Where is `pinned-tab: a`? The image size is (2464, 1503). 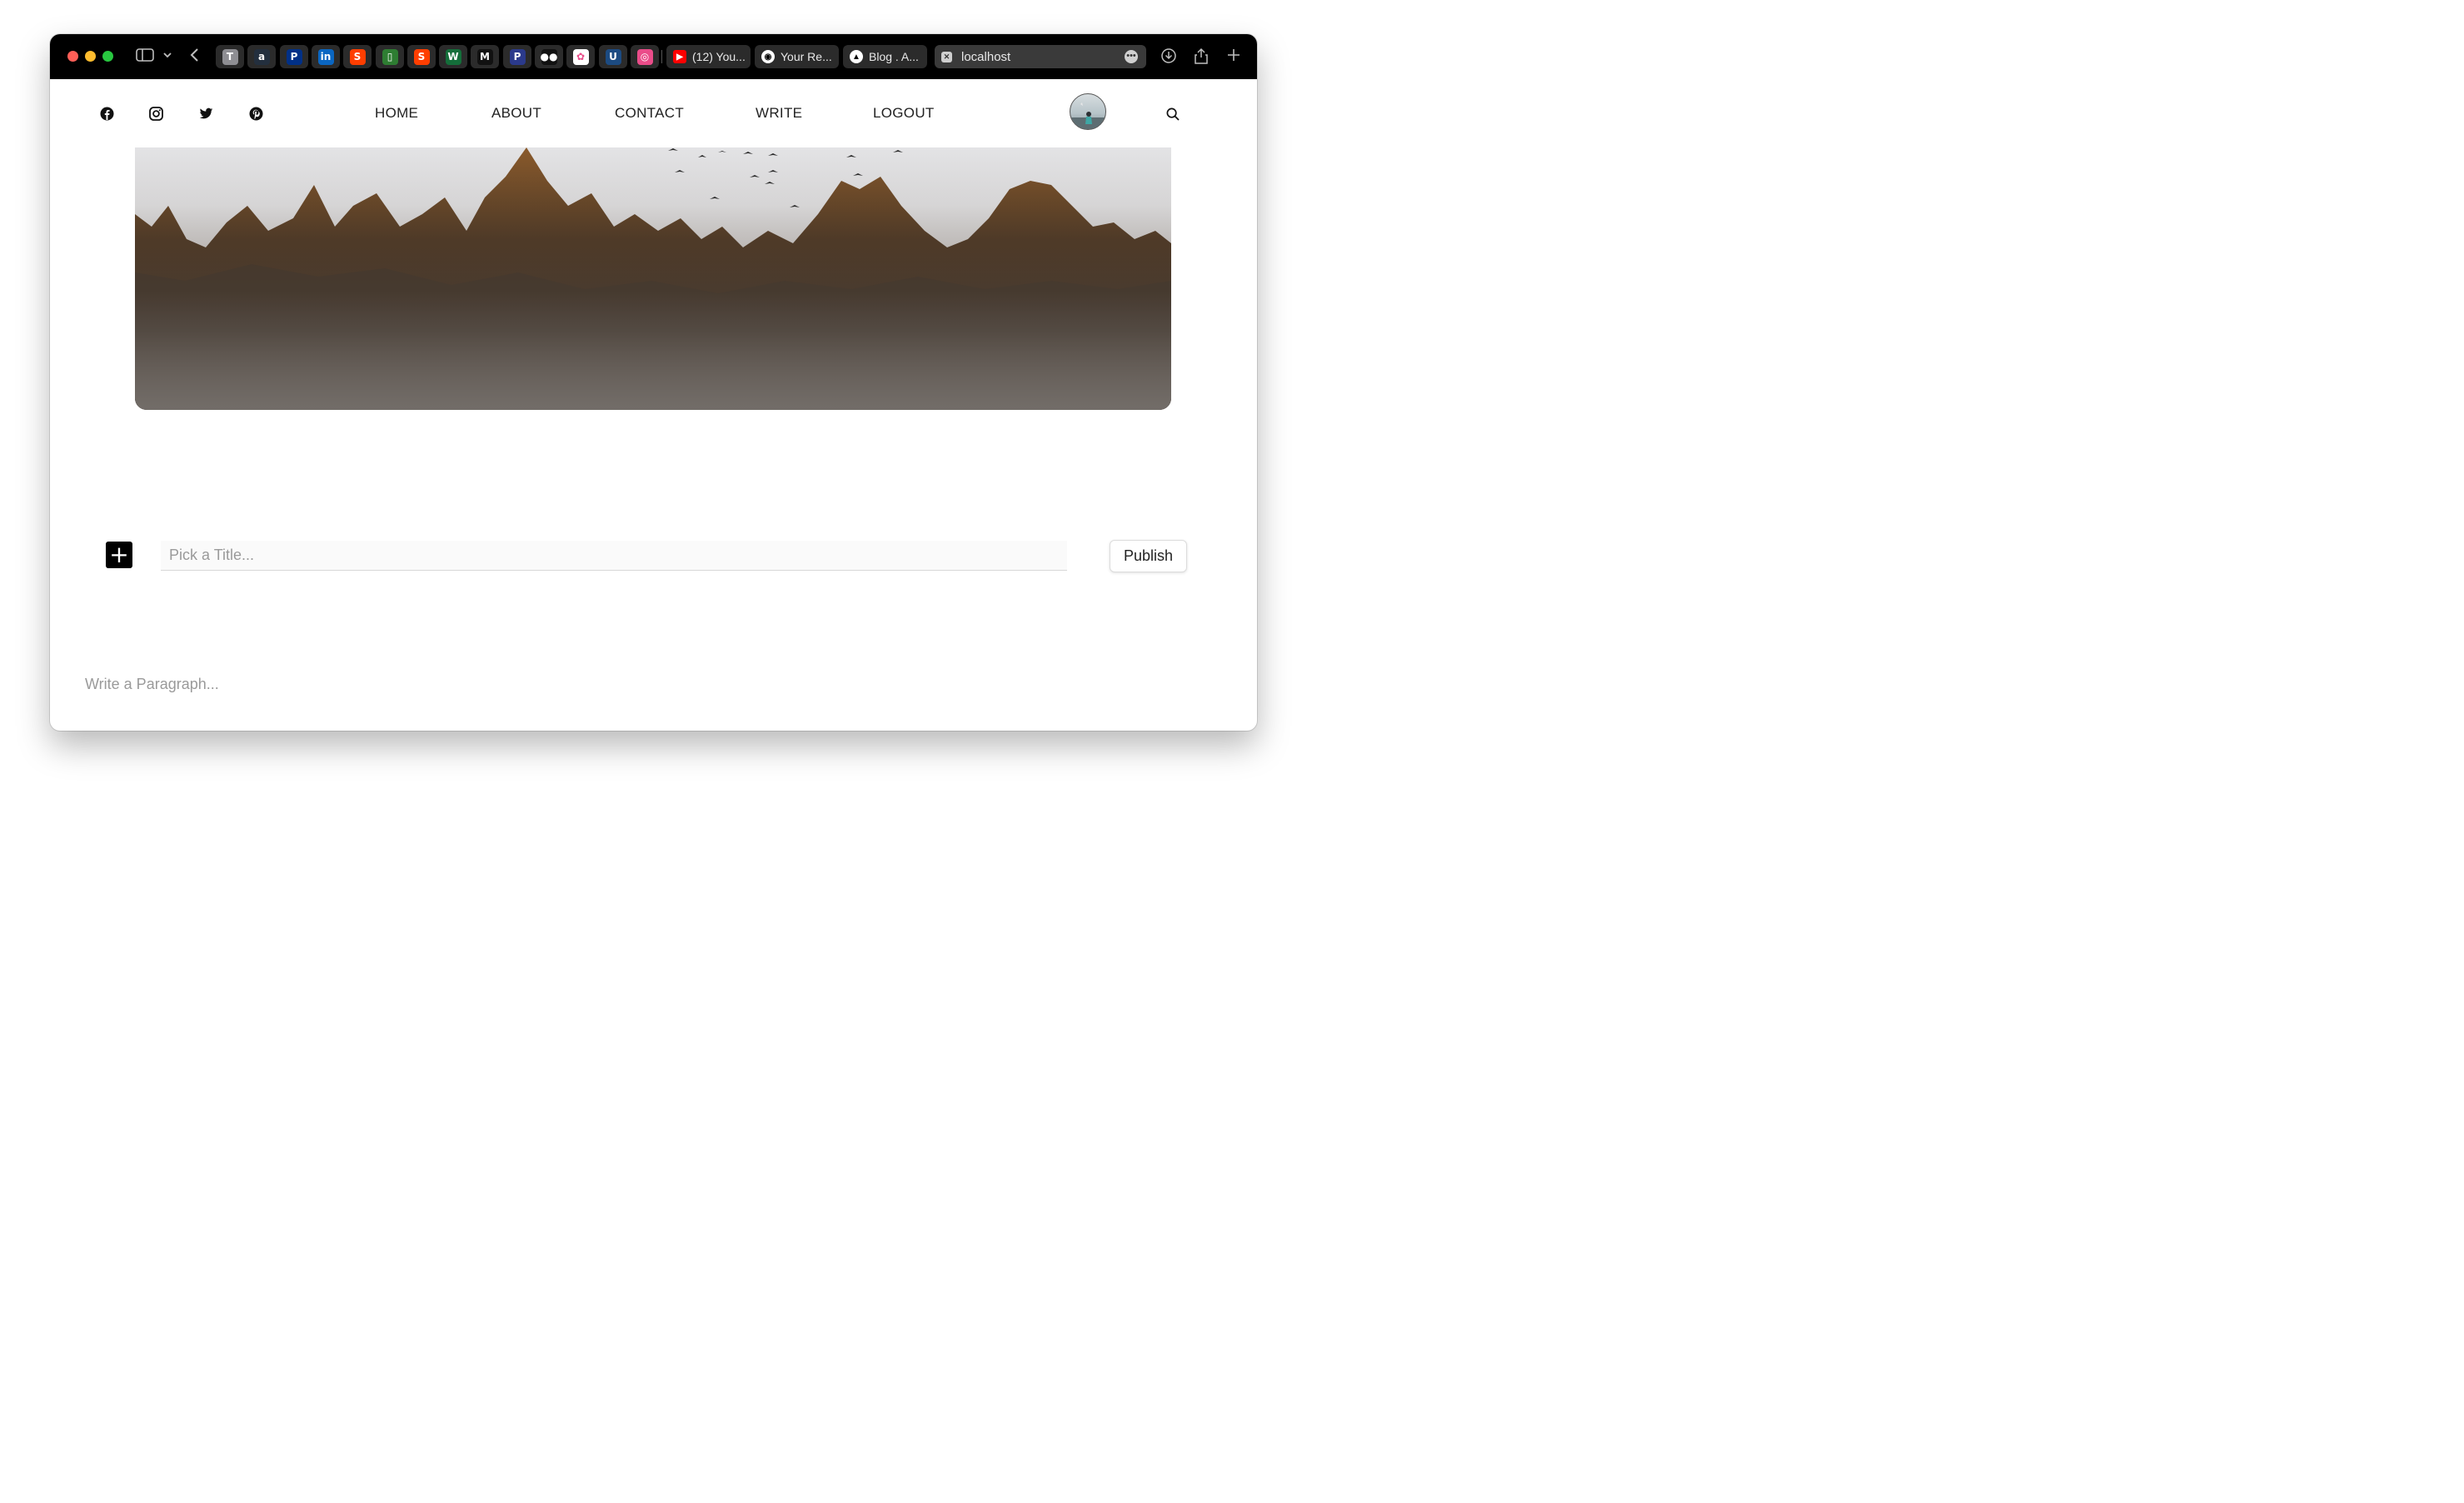 pinned-tab: a is located at coordinates (261, 56).